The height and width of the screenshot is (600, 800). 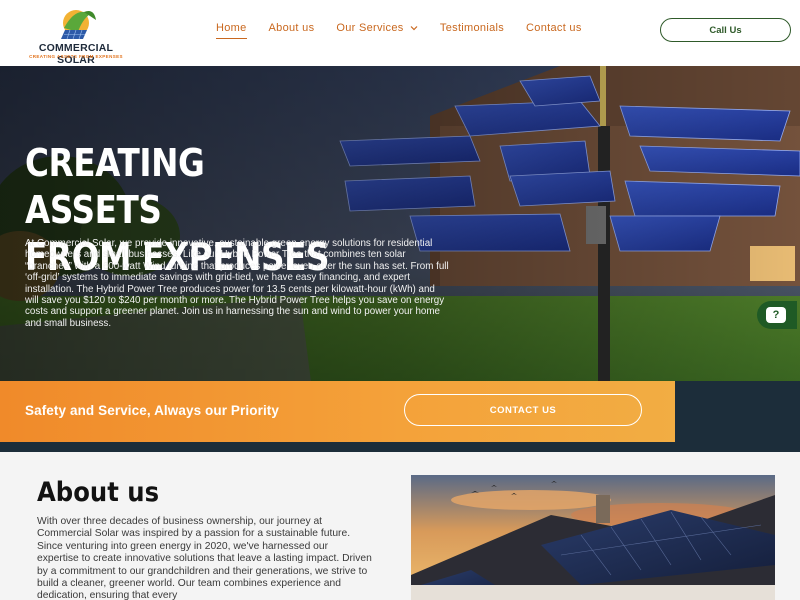 I want to click on about-house-image, so click(x=593, y=537).